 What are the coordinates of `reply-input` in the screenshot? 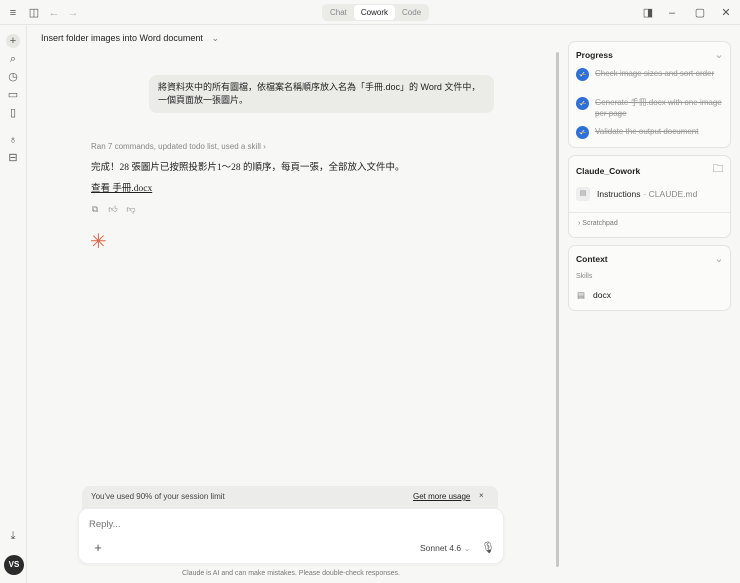 It's located at (279, 524).